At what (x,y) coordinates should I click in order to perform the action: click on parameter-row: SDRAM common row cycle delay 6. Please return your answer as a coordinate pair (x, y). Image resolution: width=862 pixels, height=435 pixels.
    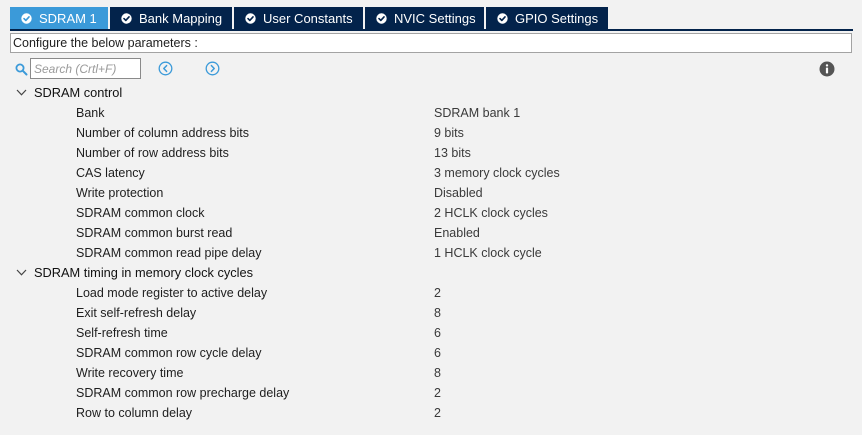
    Looking at the image, I should click on (431, 353).